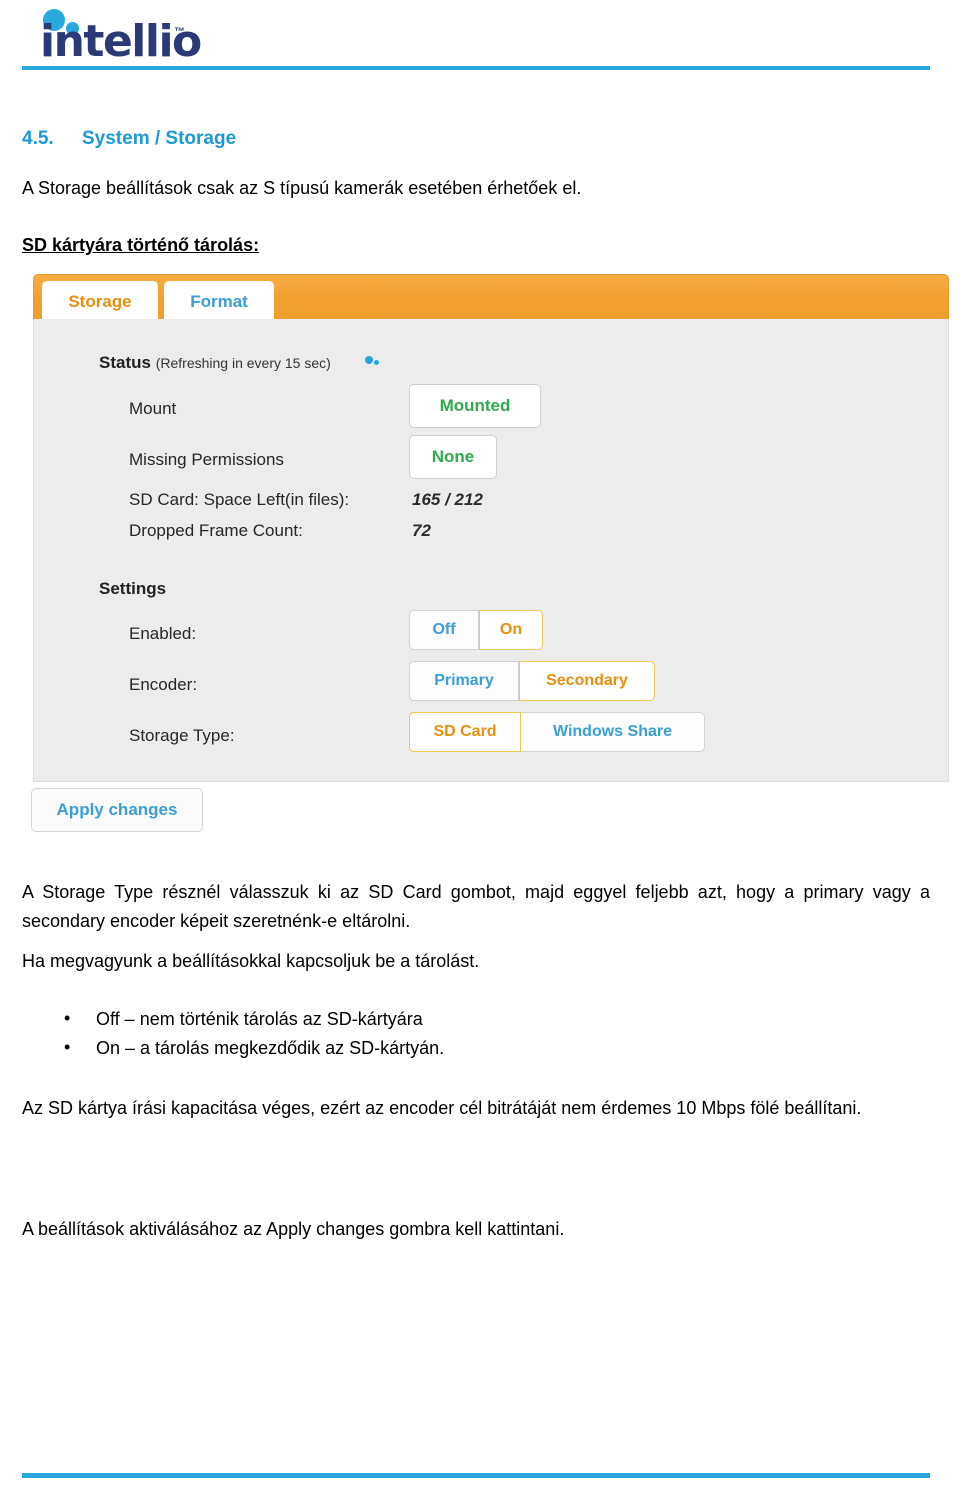 Image resolution: width=960 pixels, height=1485 pixels. What do you see at coordinates (613, 732) in the screenshot?
I see `toggle-storage-windows-share: Windows Share` at bounding box center [613, 732].